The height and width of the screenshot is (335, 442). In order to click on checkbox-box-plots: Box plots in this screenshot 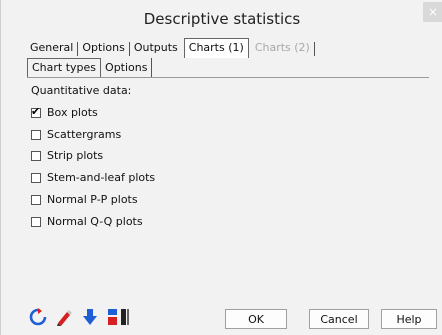, I will do `click(64, 112)`.